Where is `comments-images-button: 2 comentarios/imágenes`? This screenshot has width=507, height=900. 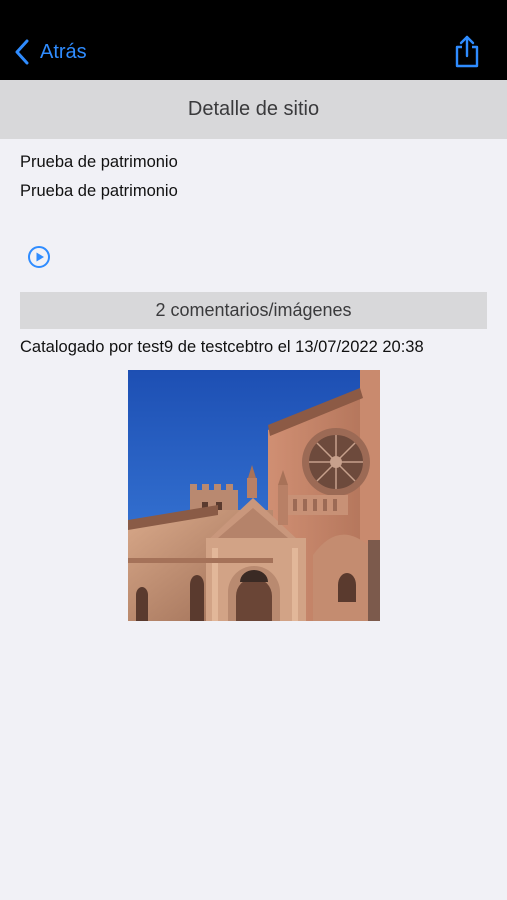
comments-images-button: 2 comentarios/imágenes is located at coordinates (253, 310).